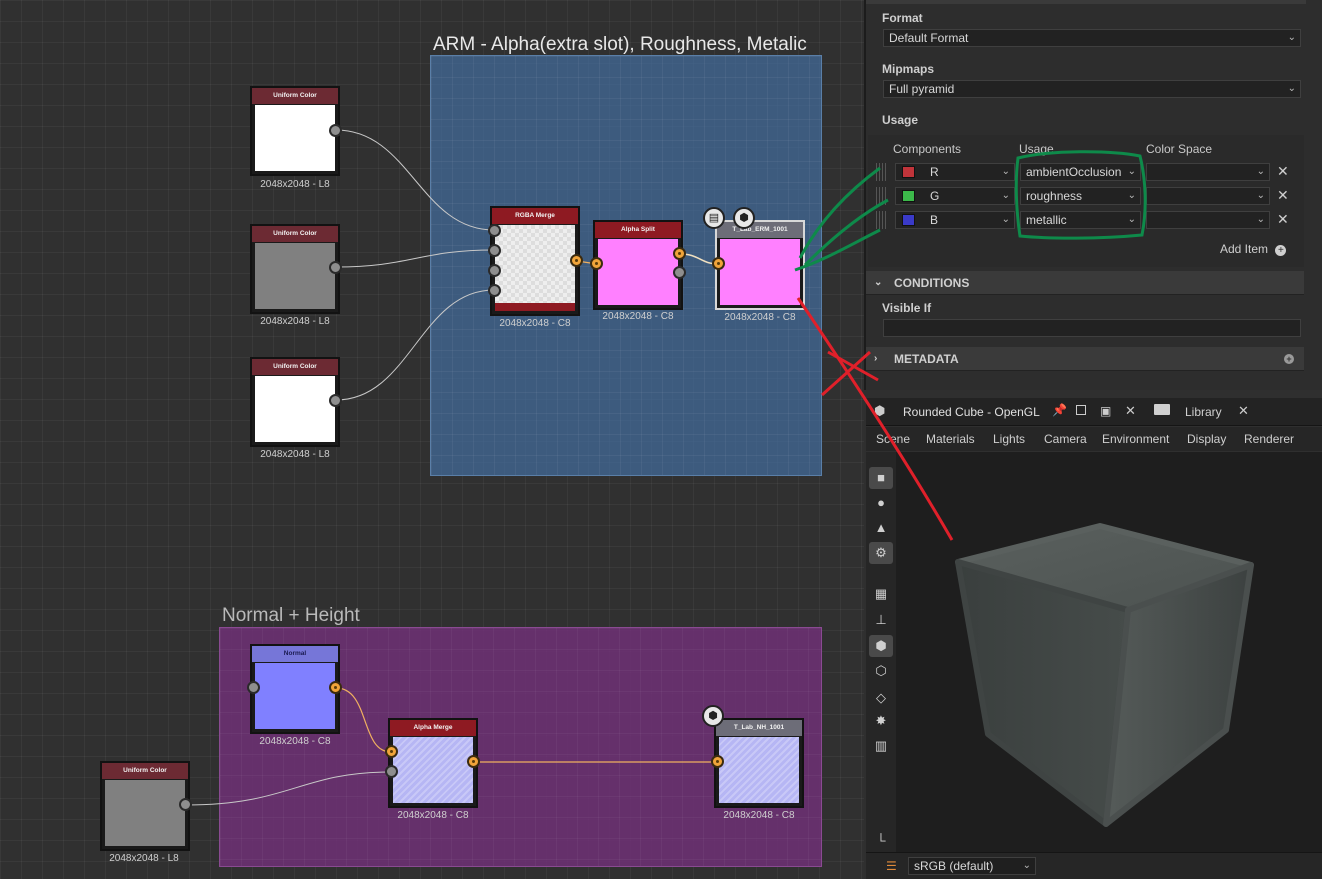 This screenshot has height=879, width=1322. Describe the element at coordinates (295, 131) in the screenshot. I see `node-uniform-color-1: Uniform Color` at that location.